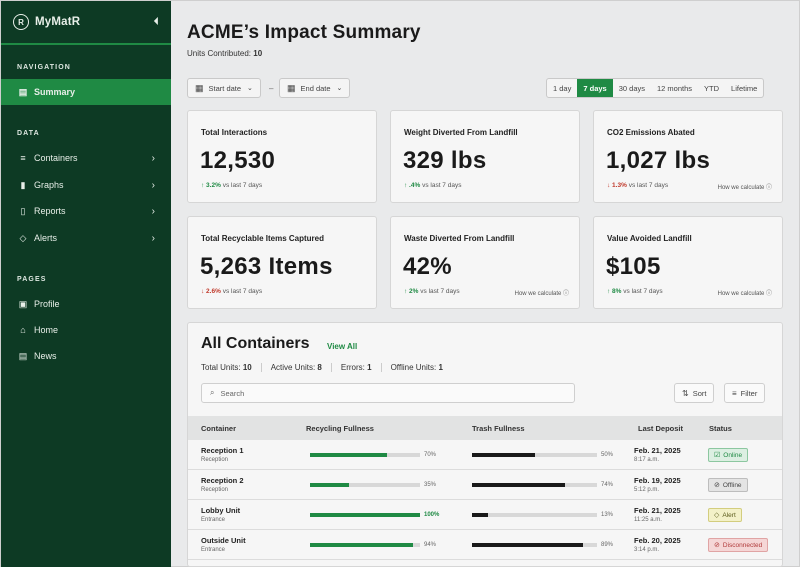 The height and width of the screenshot is (567, 800). I want to click on list-icon: ≡, so click(23, 158).